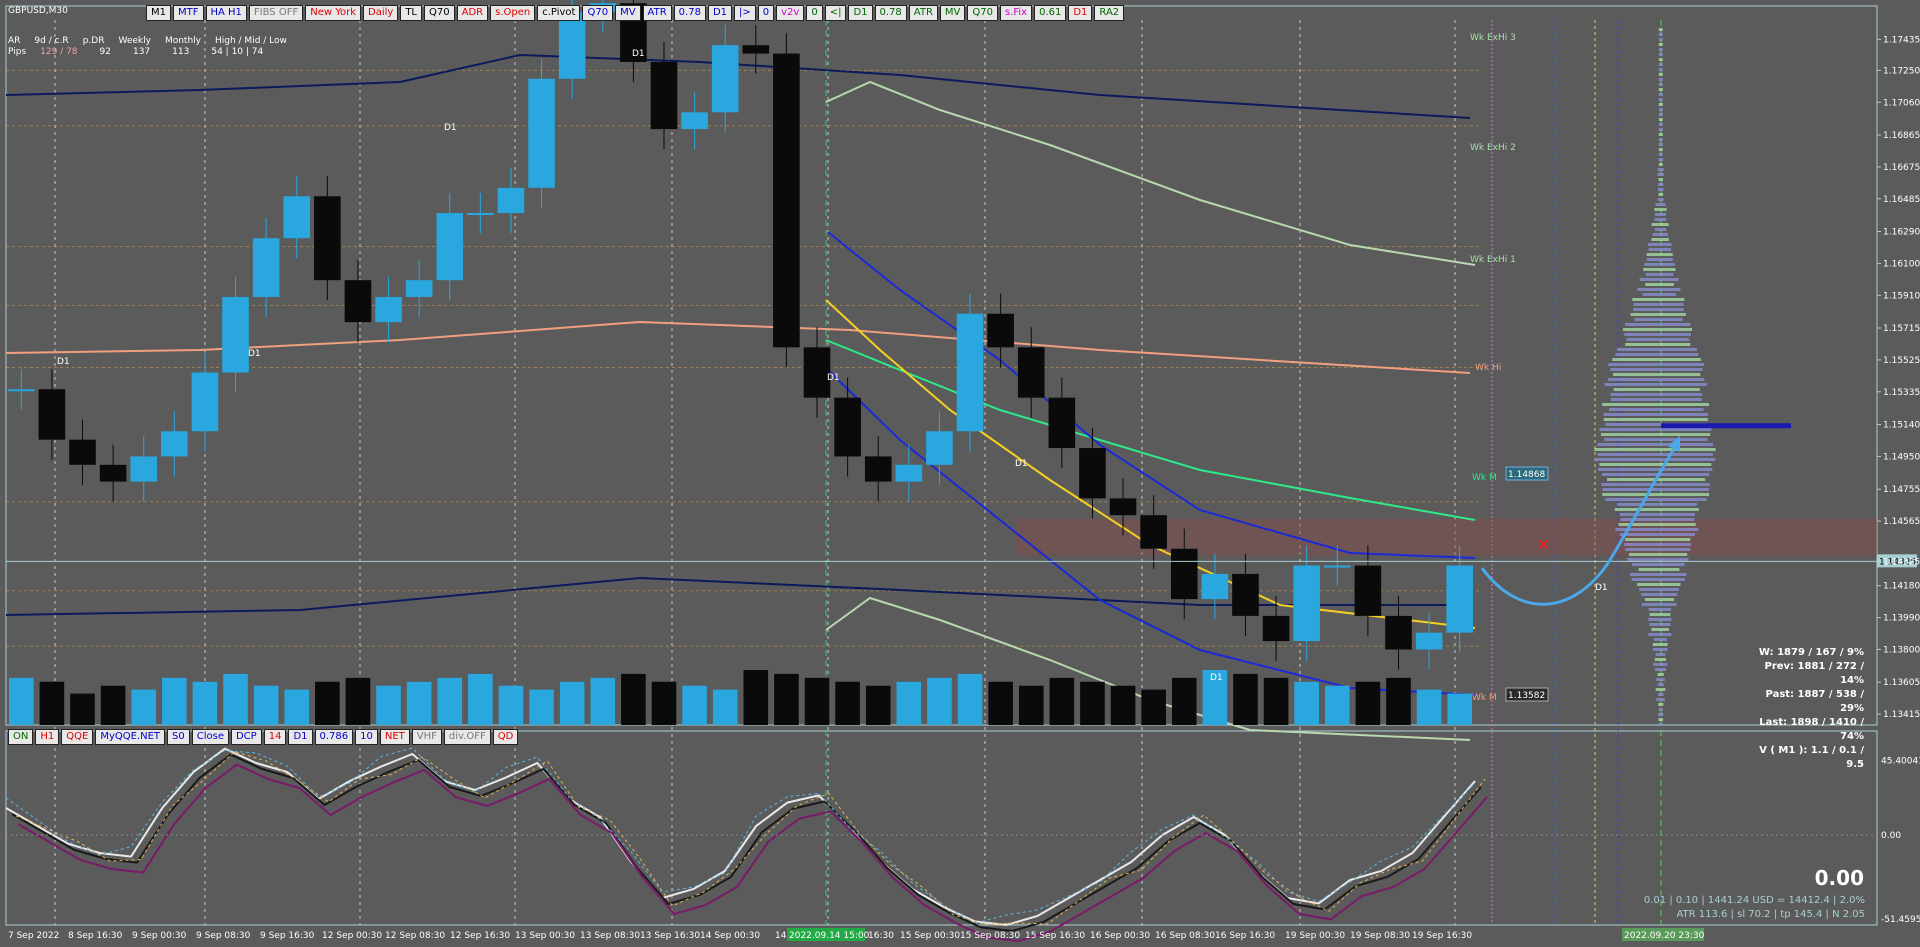  What do you see at coordinates (439, 13) in the screenshot?
I see `toolbar-top-button-7: Q70` at bounding box center [439, 13].